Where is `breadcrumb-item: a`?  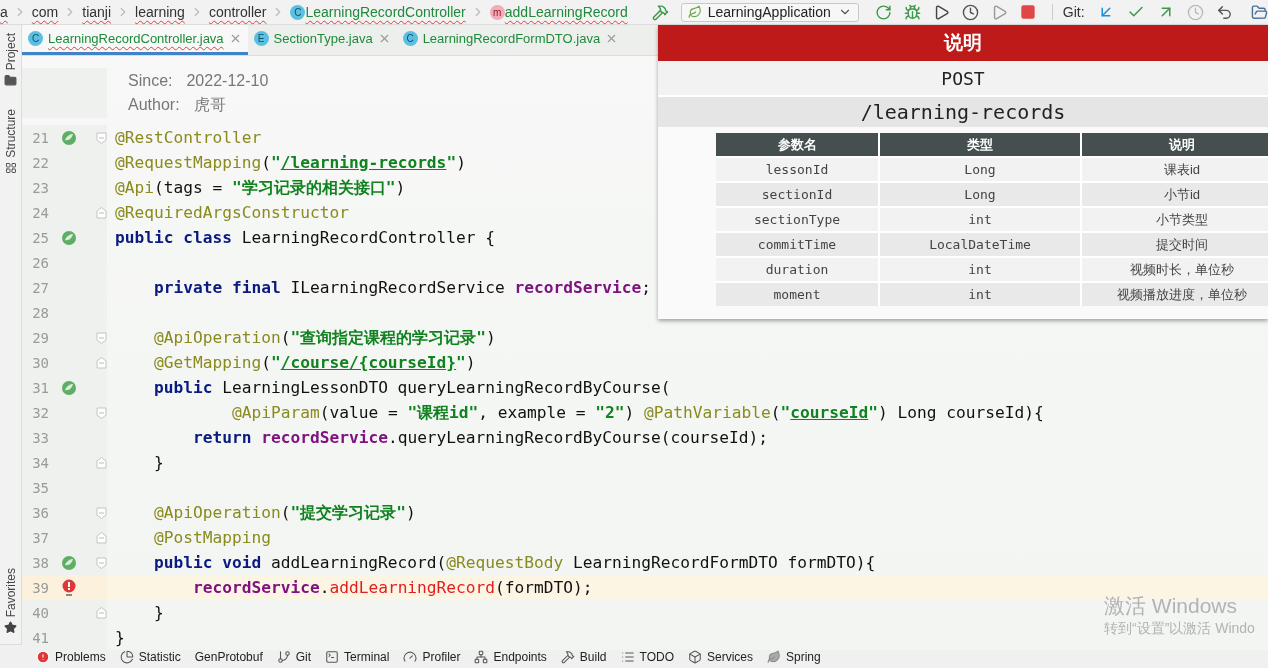
breadcrumb-item: a is located at coordinates (4, 12).